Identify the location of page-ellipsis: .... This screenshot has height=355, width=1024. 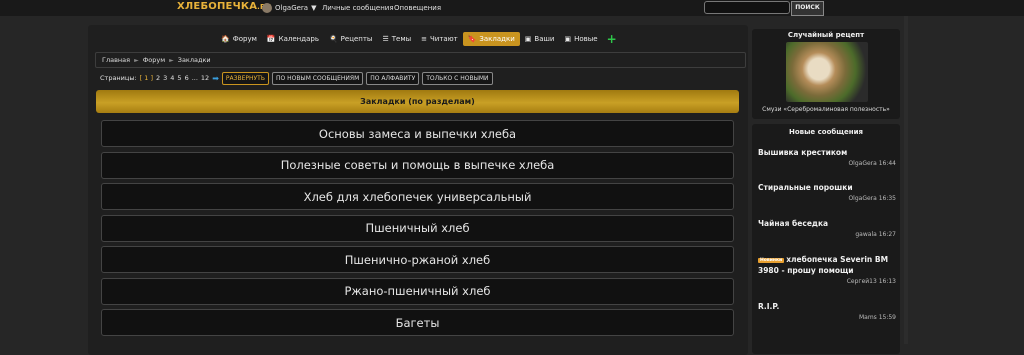
(194, 78).